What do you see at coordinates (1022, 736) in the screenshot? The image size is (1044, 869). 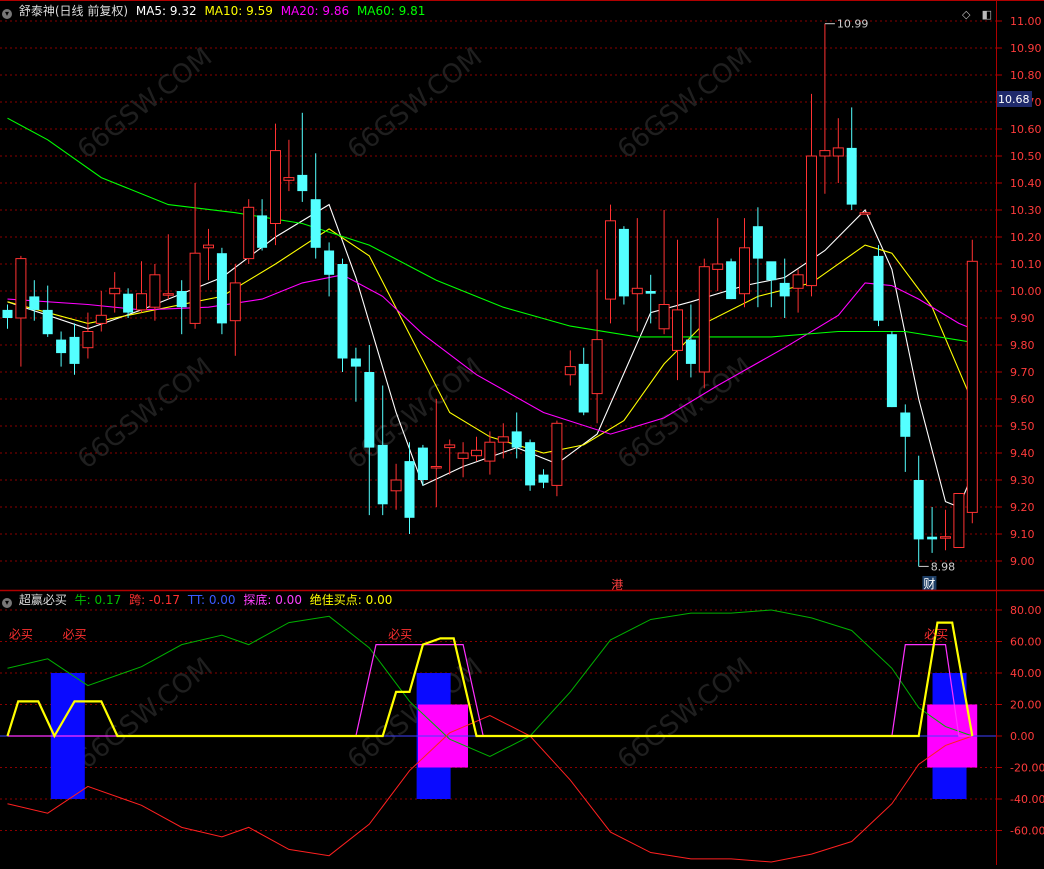 I see `indicator-tick-label: 0.00` at bounding box center [1022, 736].